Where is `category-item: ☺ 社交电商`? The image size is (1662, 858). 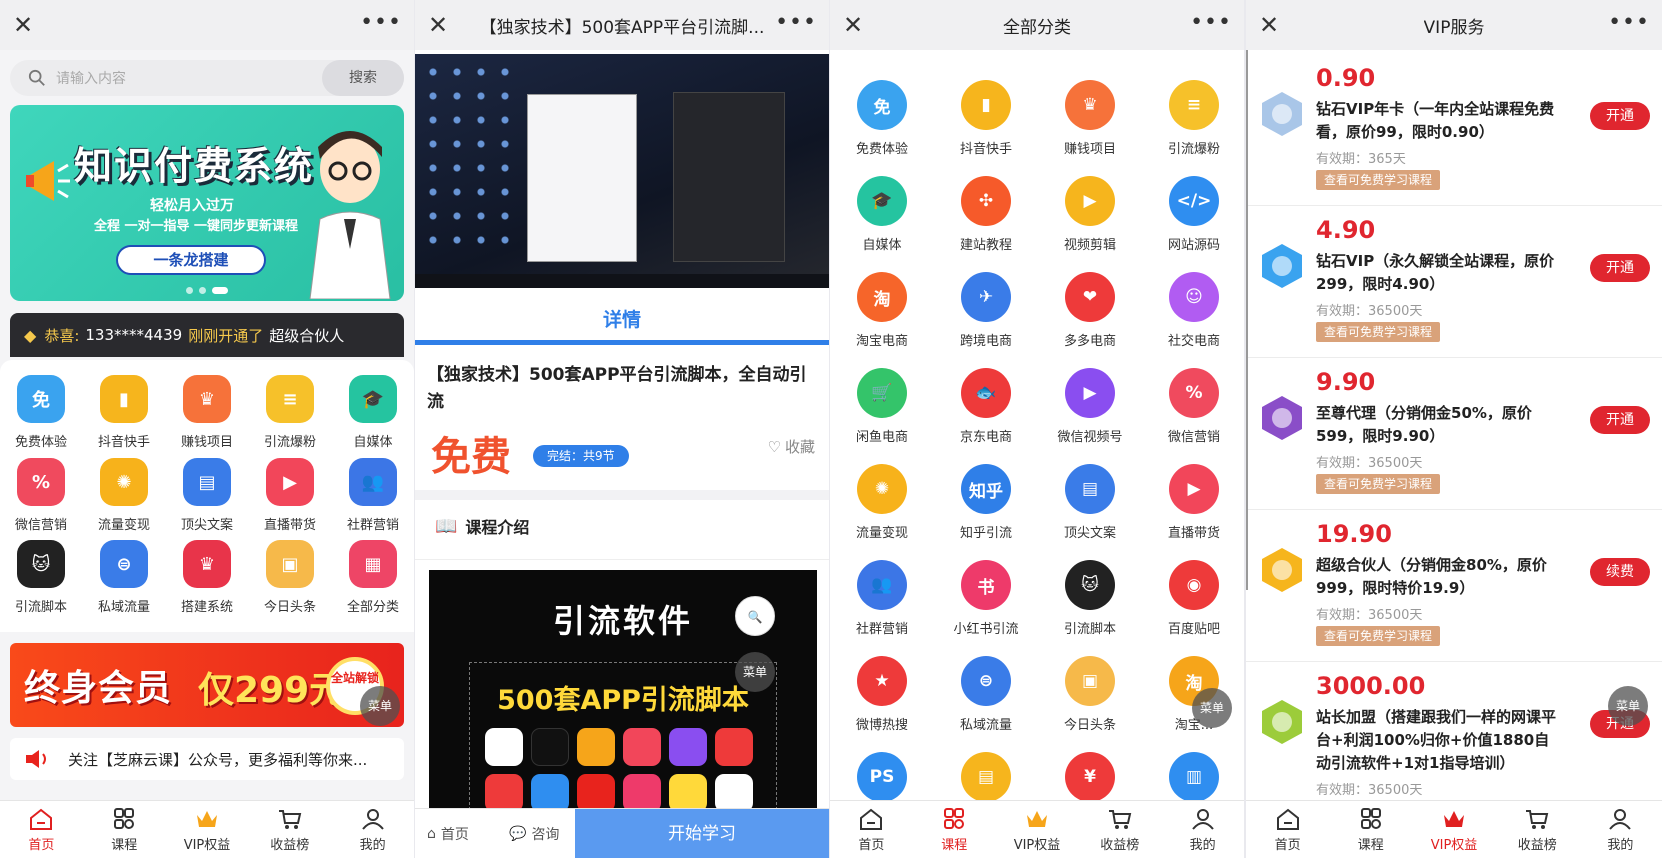
category-item: ☺ 社交电商 is located at coordinates (1193, 310).